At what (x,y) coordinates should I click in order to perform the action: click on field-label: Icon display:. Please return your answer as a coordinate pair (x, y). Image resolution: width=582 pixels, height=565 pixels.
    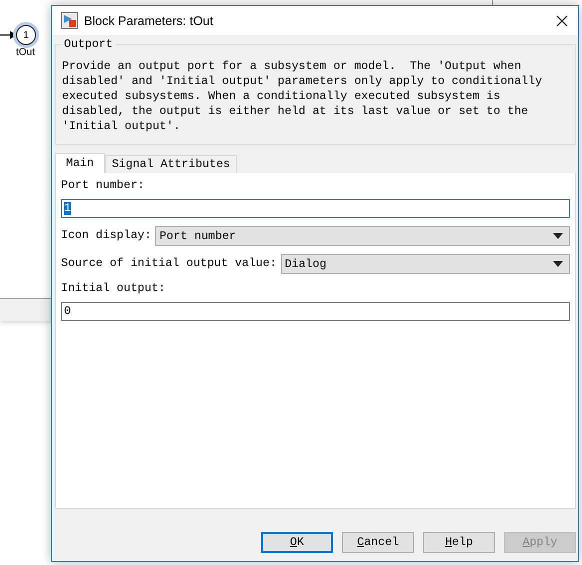
    Looking at the image, I should click on (106, 236).